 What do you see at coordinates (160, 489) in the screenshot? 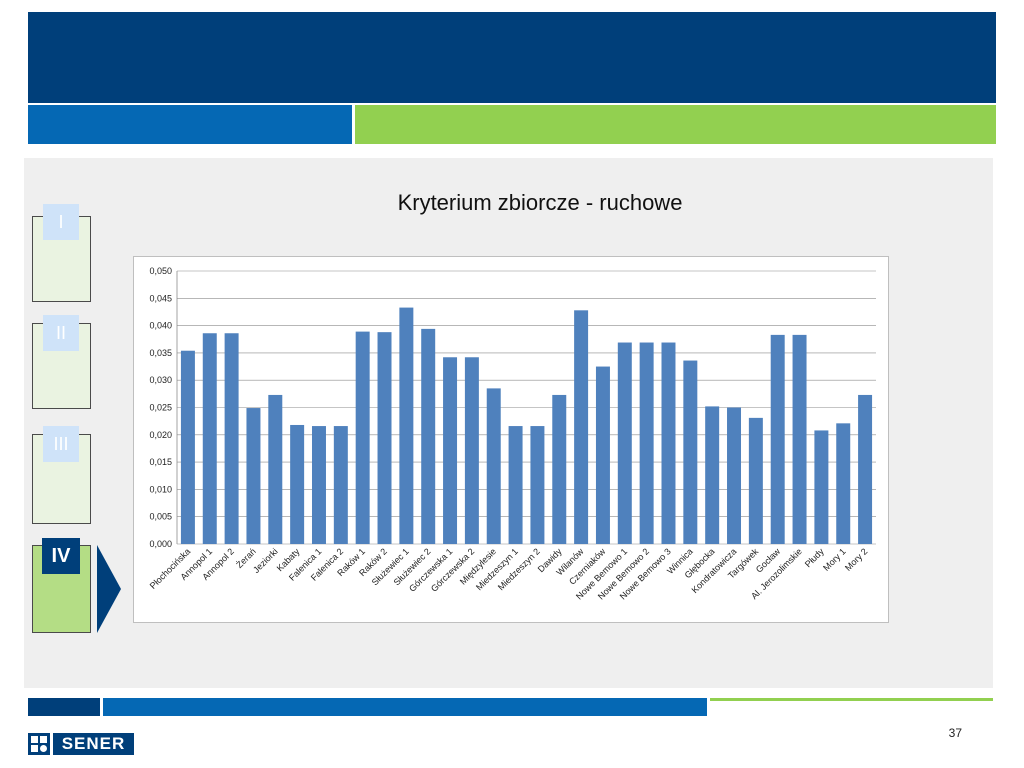
I see `y-tick-label: 0,010` at bounding box center [160, 489].